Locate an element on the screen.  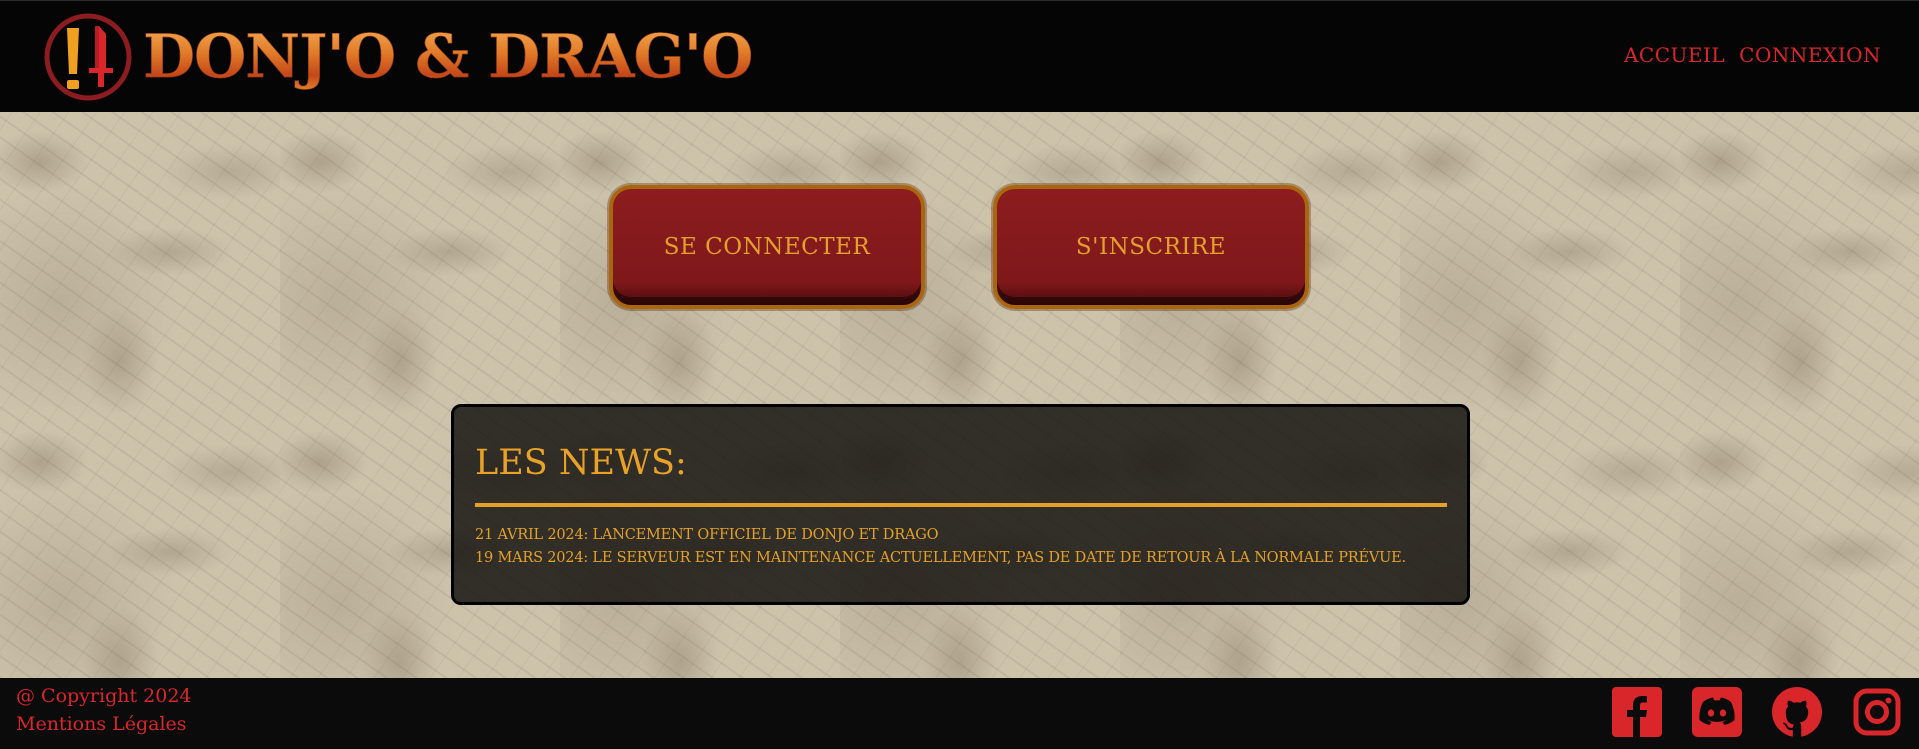
news-title: LES NEWS: is located at coordinates (581, 463).